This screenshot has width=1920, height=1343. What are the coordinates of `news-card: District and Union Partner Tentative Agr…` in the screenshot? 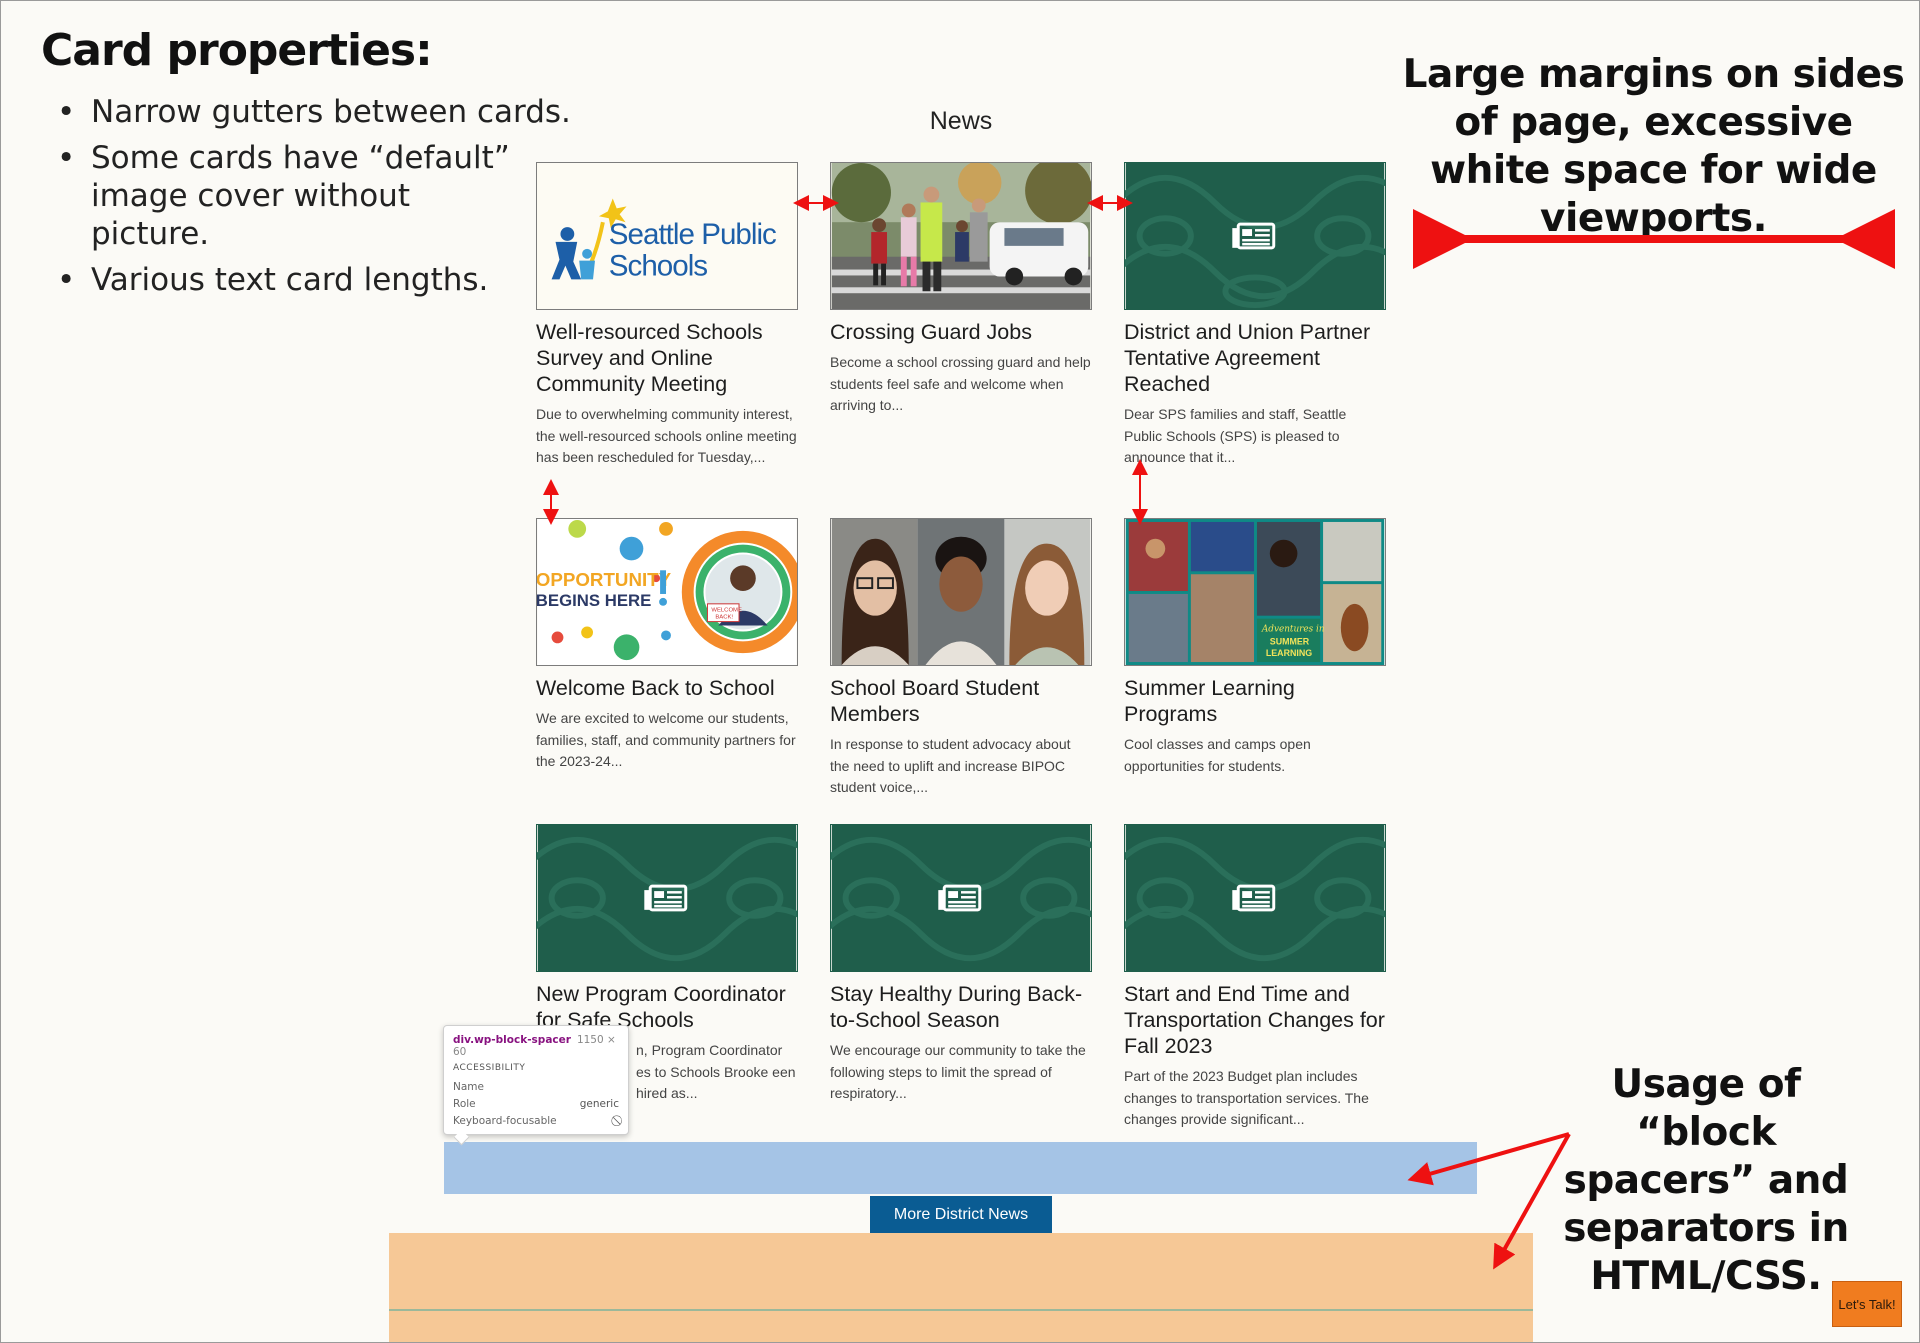 It's located at (1255, 315).